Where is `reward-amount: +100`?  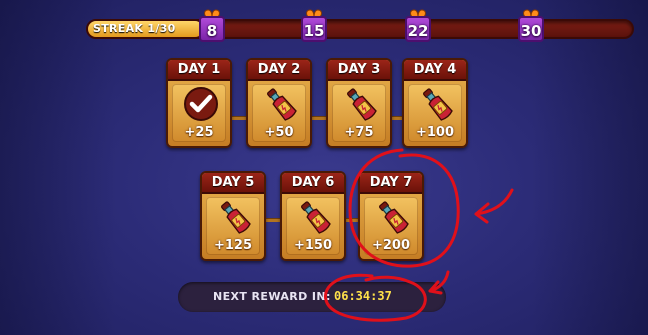
reward-amount: +100 is located at coordinates (435, 132).